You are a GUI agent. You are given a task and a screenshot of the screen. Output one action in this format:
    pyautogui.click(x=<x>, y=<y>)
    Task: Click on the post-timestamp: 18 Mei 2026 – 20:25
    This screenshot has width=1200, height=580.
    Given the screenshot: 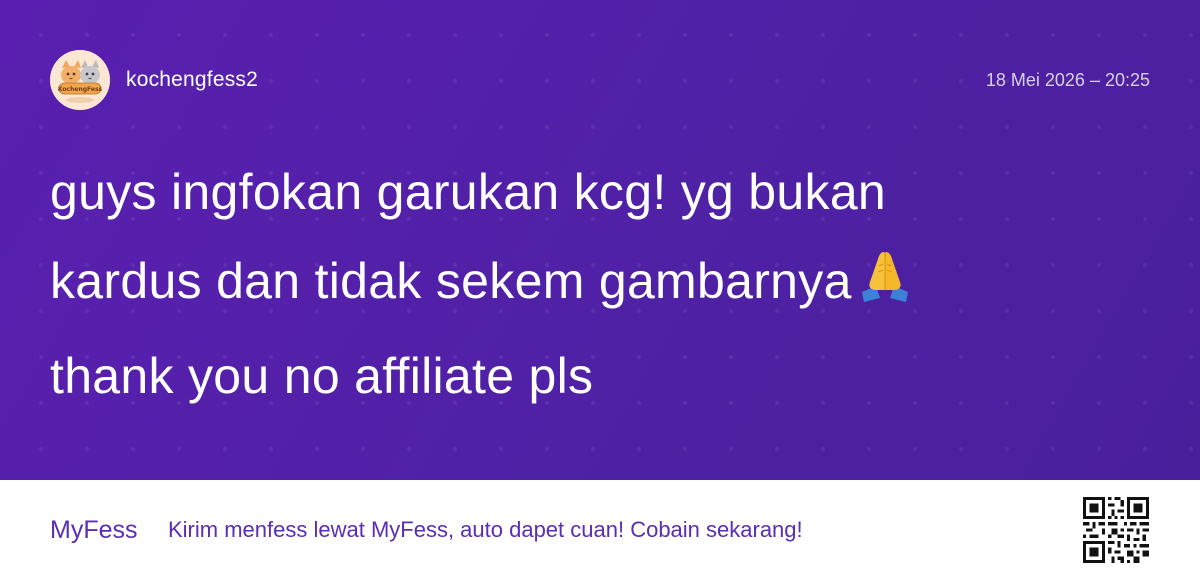 What is the action you would take?
    pyautogui.click(x=1067, y=80)
    